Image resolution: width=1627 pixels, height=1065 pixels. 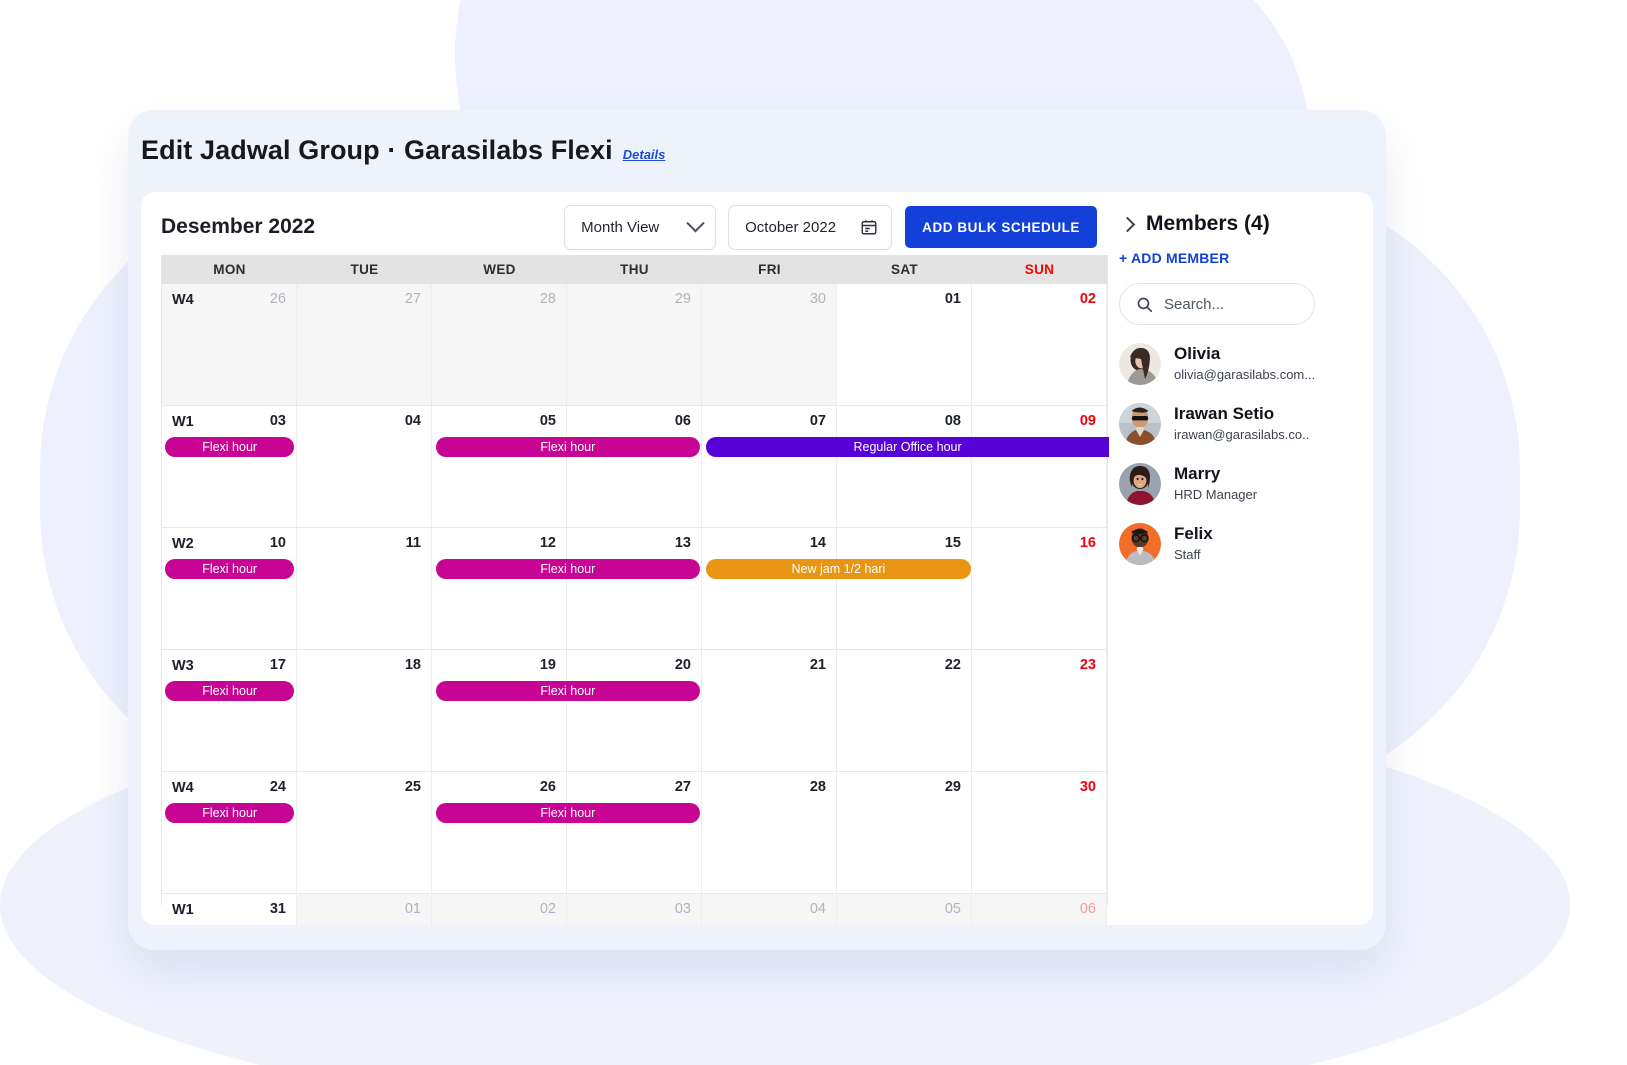 I want to click on calendar-week-row: W1 31 01 02 03 04 05 06, so click(x=634, y=909).